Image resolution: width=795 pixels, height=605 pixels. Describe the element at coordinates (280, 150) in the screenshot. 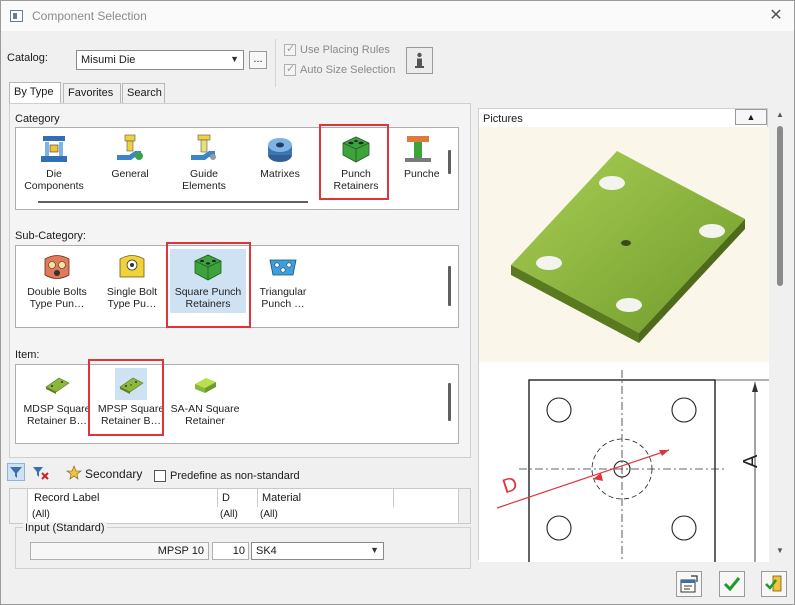

I see `matrixes-icon` at that location.